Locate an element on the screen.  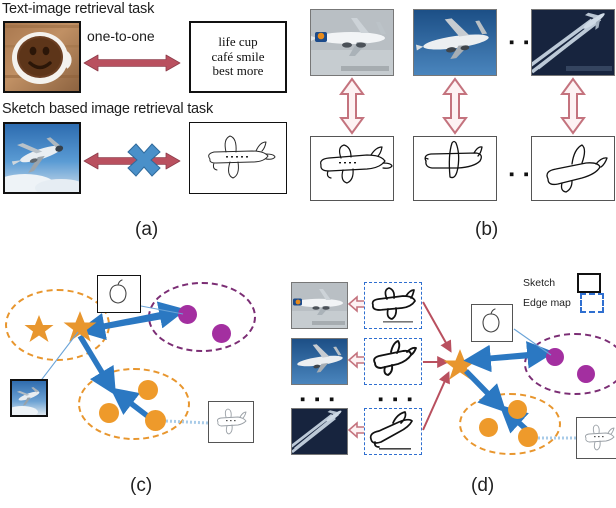
panel-c-photo-thumb is located at coordinates (29, 398).